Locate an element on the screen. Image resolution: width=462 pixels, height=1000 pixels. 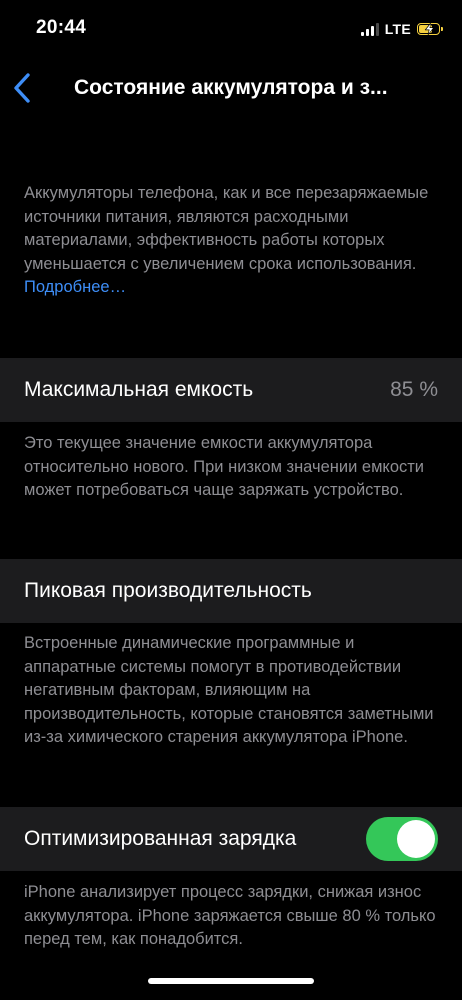
peak-performance-cell: Пиковая производительность is located at coordinates (231, 591).